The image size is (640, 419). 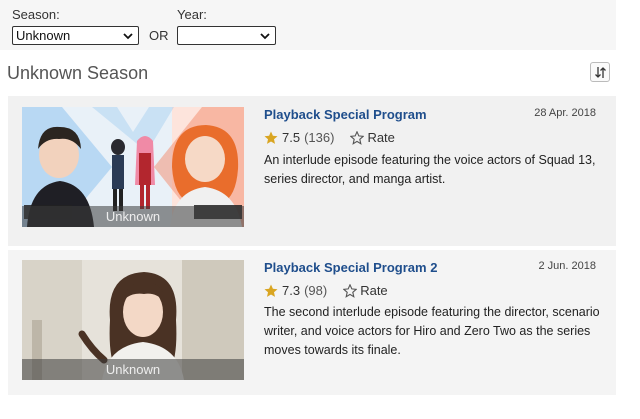 What do you see at coordinates (192, 14) in the screenshot?
I see `year-label: Year:` at bounding box center [192, 14].